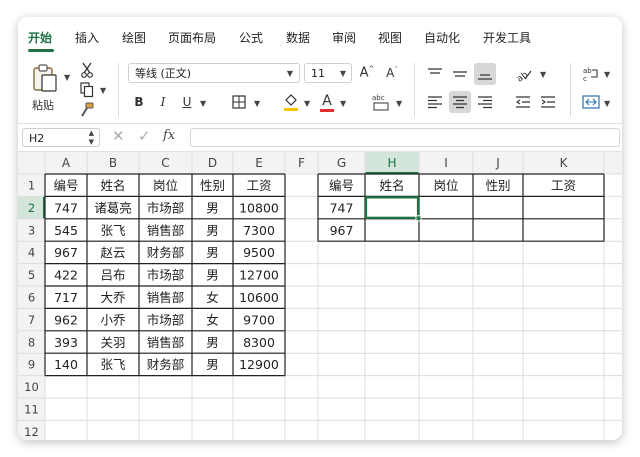  I want to click on font-color-dropdown-caret: ▼, so click(343, 103).